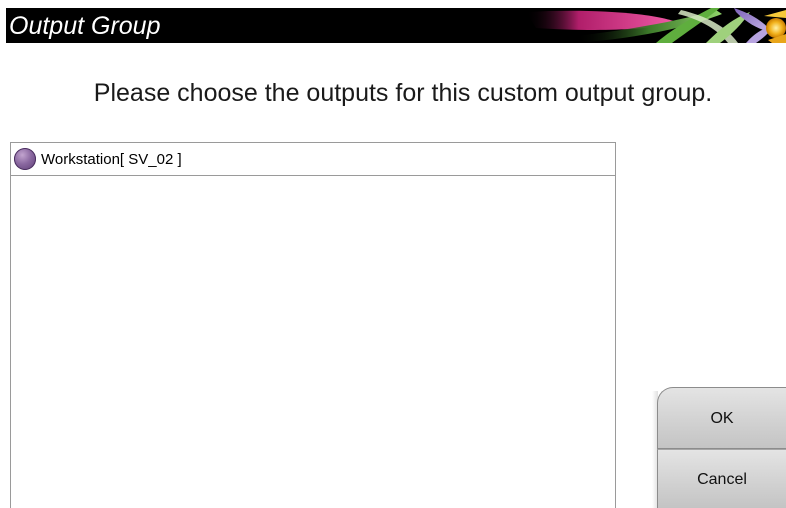  I want to click on list-item: Workstation[ SV_02 ], so click(313, 159).